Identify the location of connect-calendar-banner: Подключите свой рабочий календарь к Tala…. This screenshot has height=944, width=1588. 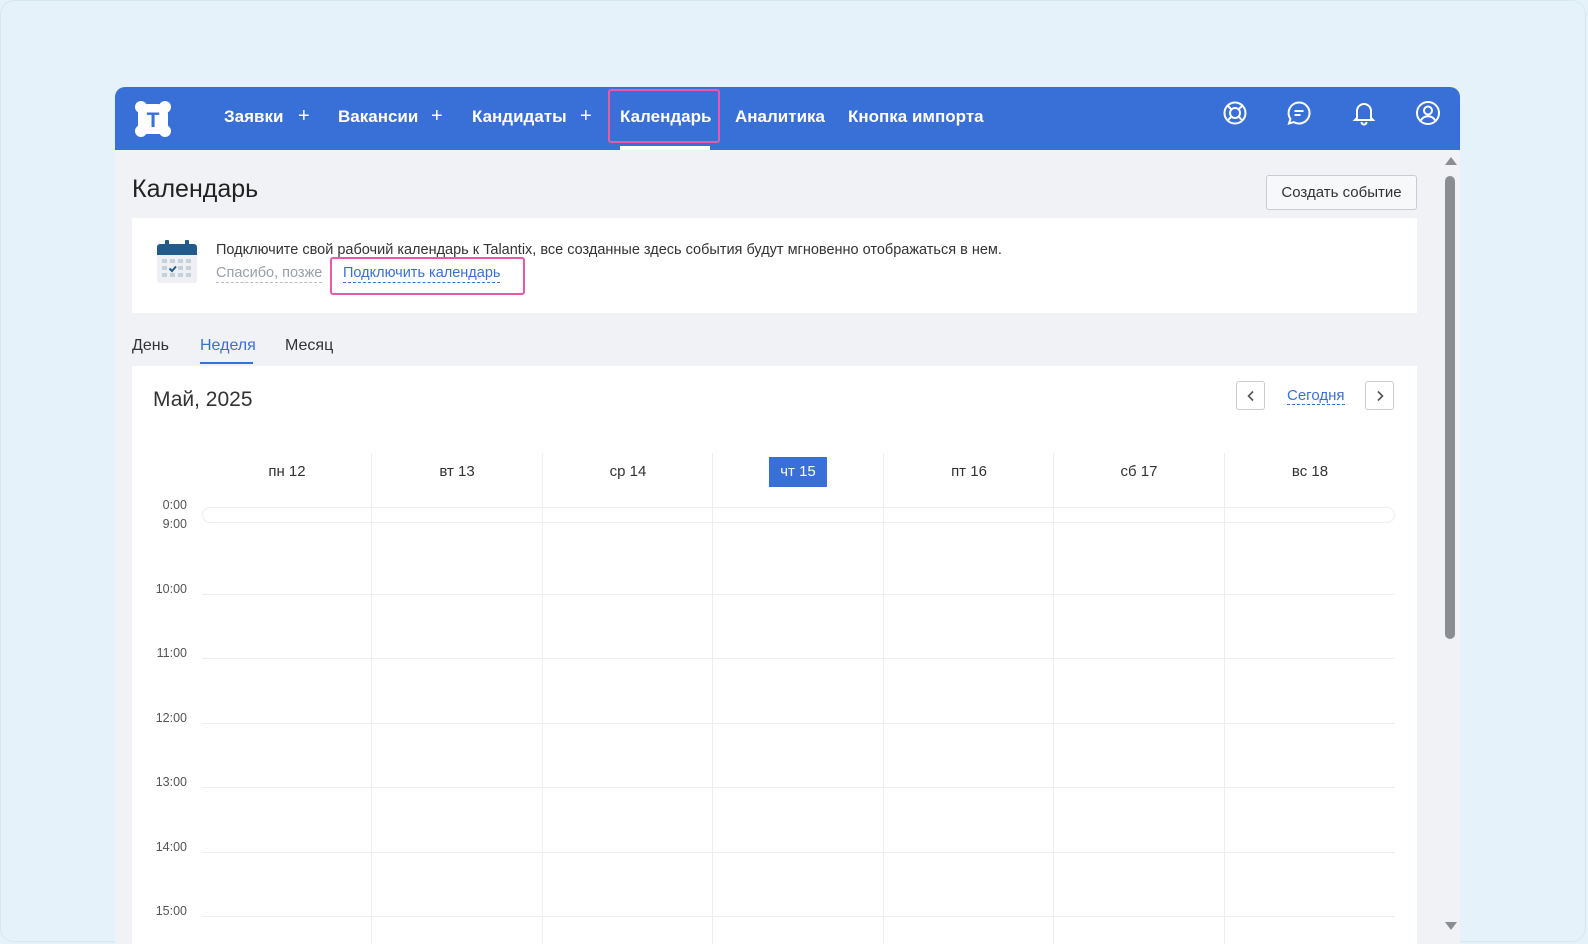
(774, 265).